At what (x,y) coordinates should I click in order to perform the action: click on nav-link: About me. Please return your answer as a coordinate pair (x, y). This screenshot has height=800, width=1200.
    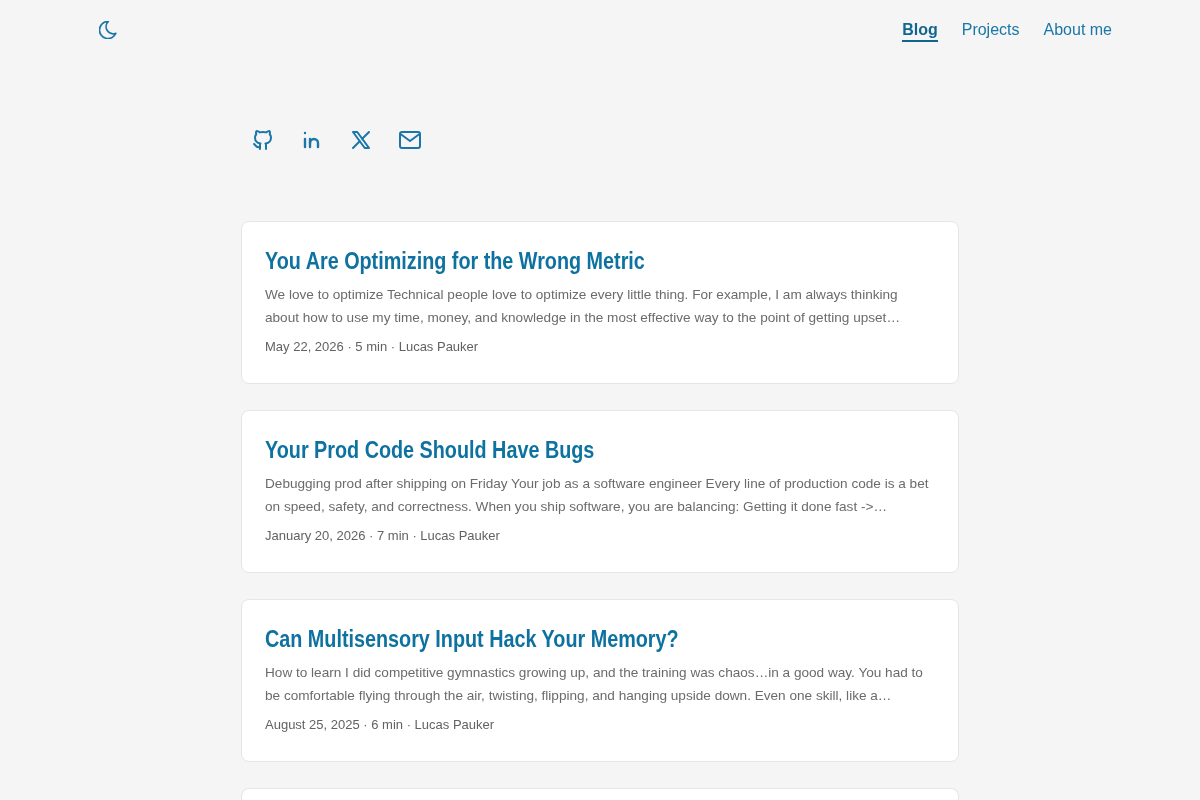
    Looking at the image, I should click on (1077, 30).